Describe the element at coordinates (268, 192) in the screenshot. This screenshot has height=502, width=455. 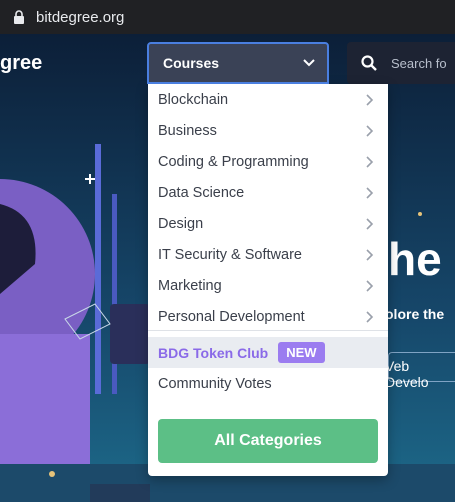
I see `menu-item-data-science: Data Science` at that location.